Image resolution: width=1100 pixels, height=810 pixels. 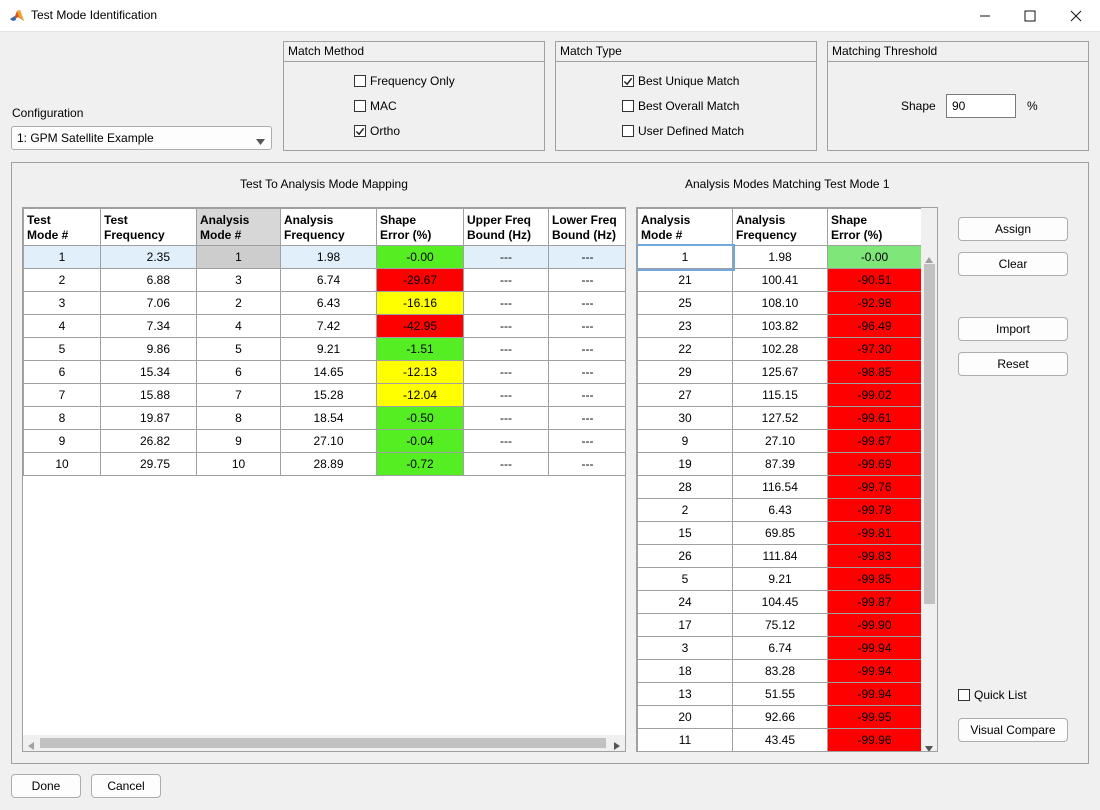 What do you see at coordinates (328, 441) in the screenshot?
I see `table-cell: 27.10` at bounding box center [328, 441].